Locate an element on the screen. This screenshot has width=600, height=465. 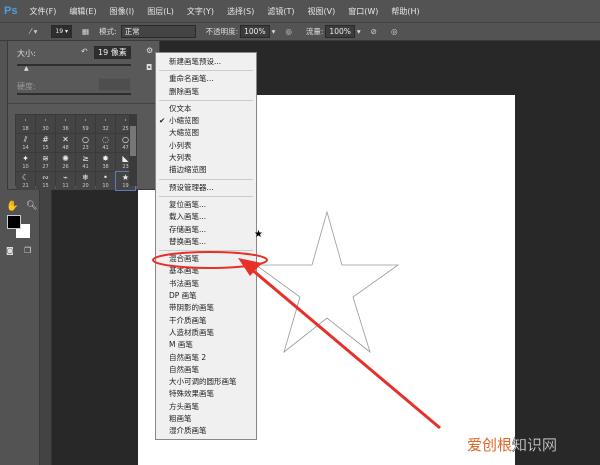
star-icon: ★ is located at coordinates (258, 234).